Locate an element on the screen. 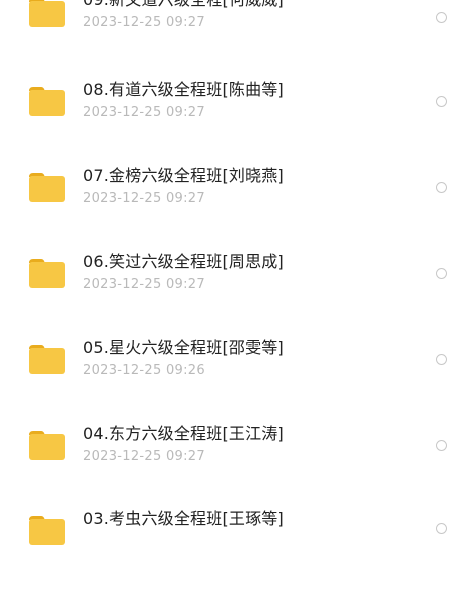  folder-name: 06.笑过六级全程班[周思成] is located at coordinates (183, 261).